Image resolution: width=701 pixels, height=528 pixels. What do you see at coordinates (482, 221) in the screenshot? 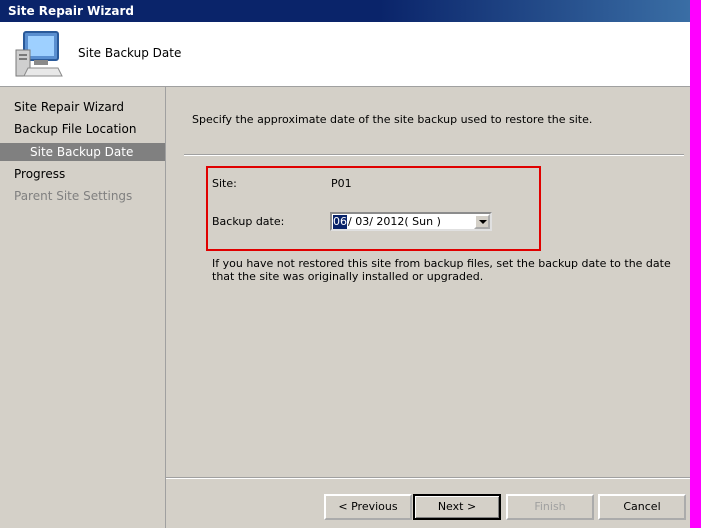
I see `dropdown-arrow-icon` at bounding box center [482, 221].